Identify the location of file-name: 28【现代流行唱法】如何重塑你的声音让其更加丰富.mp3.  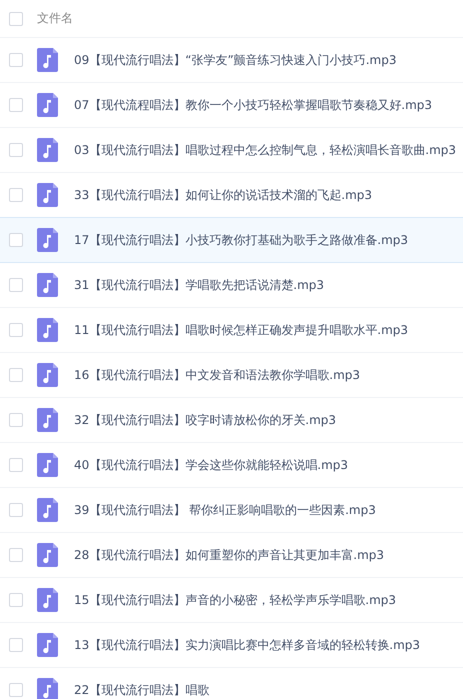
(229, 555).